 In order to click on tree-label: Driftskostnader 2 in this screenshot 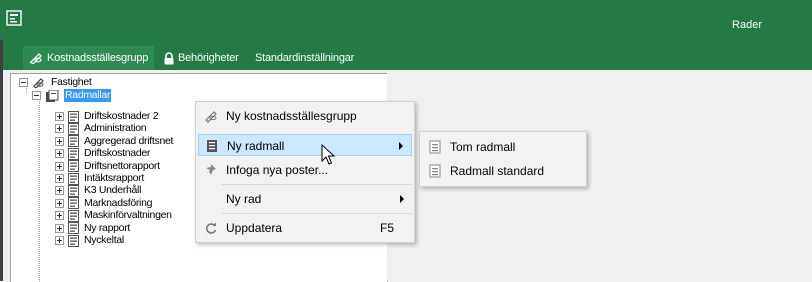, I will do `click(121, 116)`.